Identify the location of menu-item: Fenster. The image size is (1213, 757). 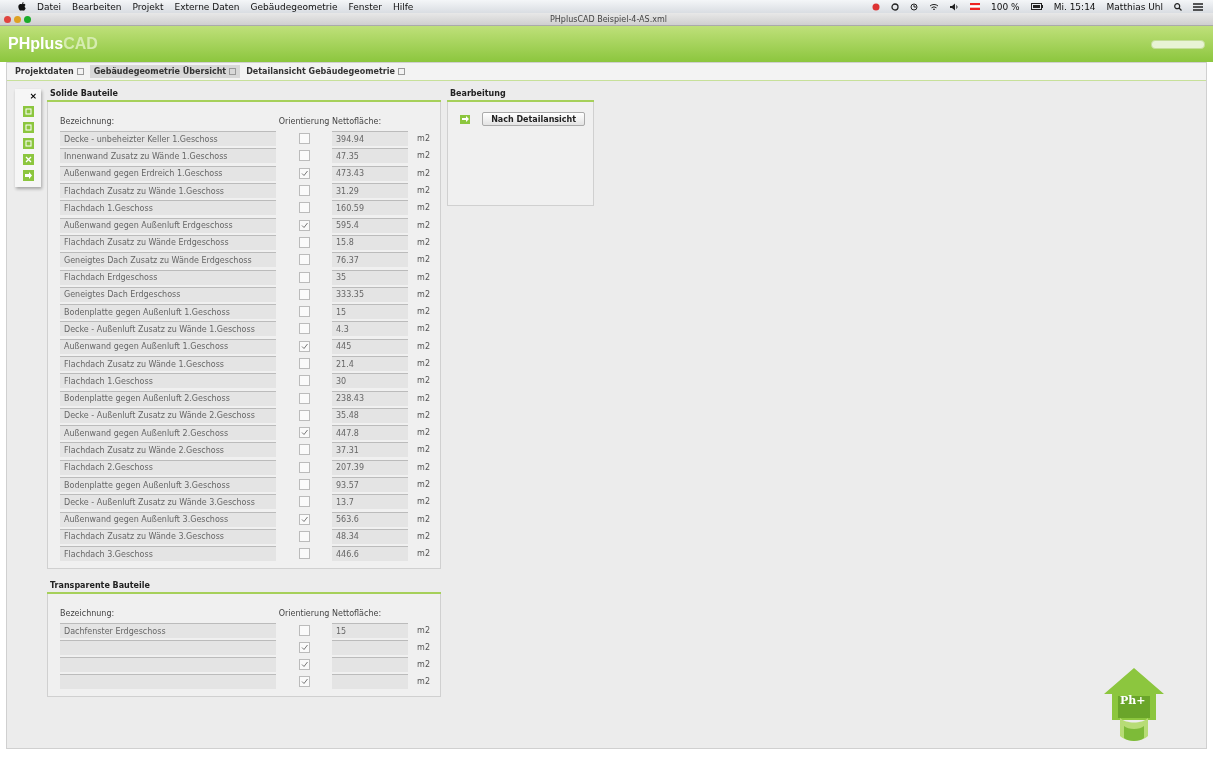
(365, 6).